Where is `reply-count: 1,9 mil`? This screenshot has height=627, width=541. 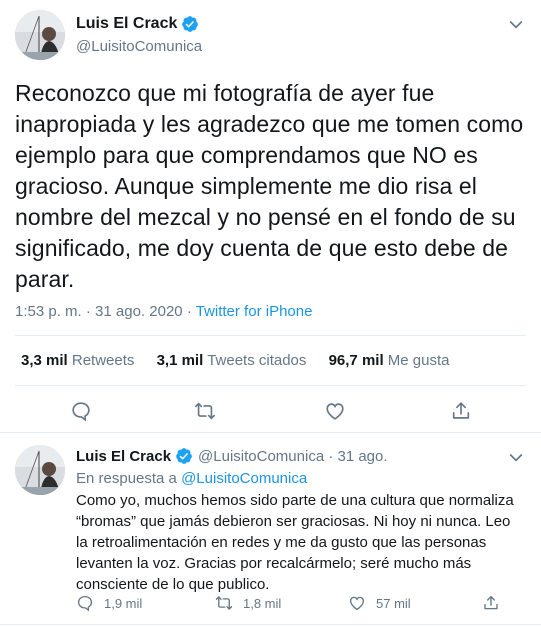
reply-count: 1,9 mil is located at coordinates (123, 603).